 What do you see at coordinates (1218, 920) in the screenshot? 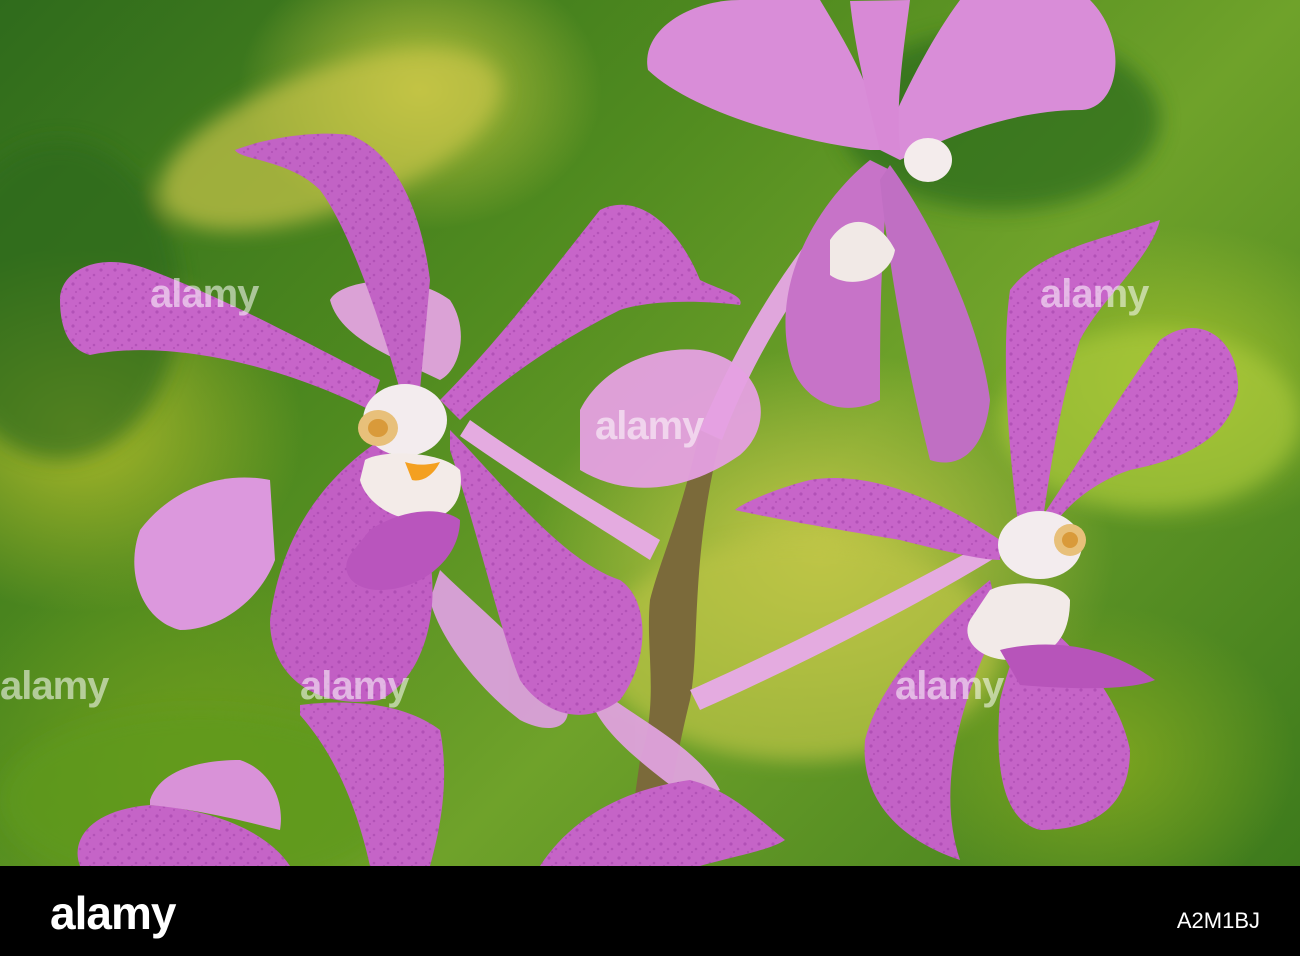
I see `image-id: A2M1BJ` at bounding box center [1218, 920].